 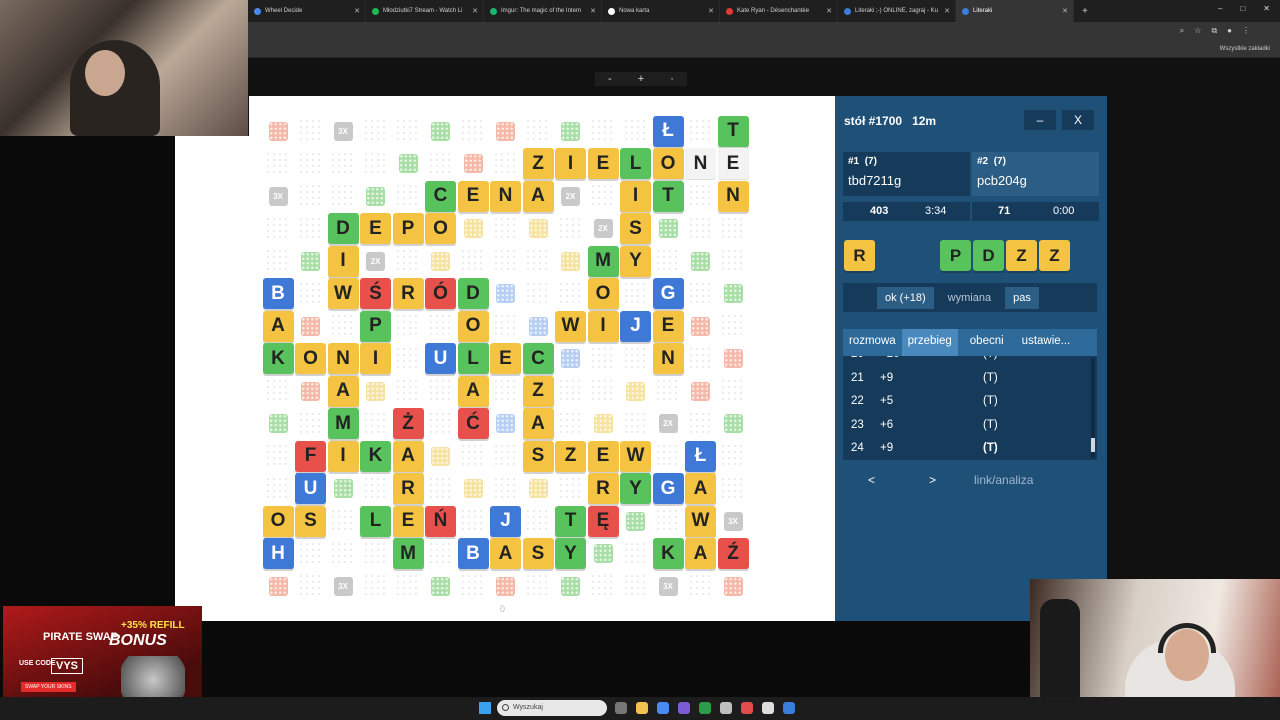 What do you see at coordinates (661, 11) in the screenshot?
I see `browser-tab: Nowa karta ✕` at bounding box center [661, 11].